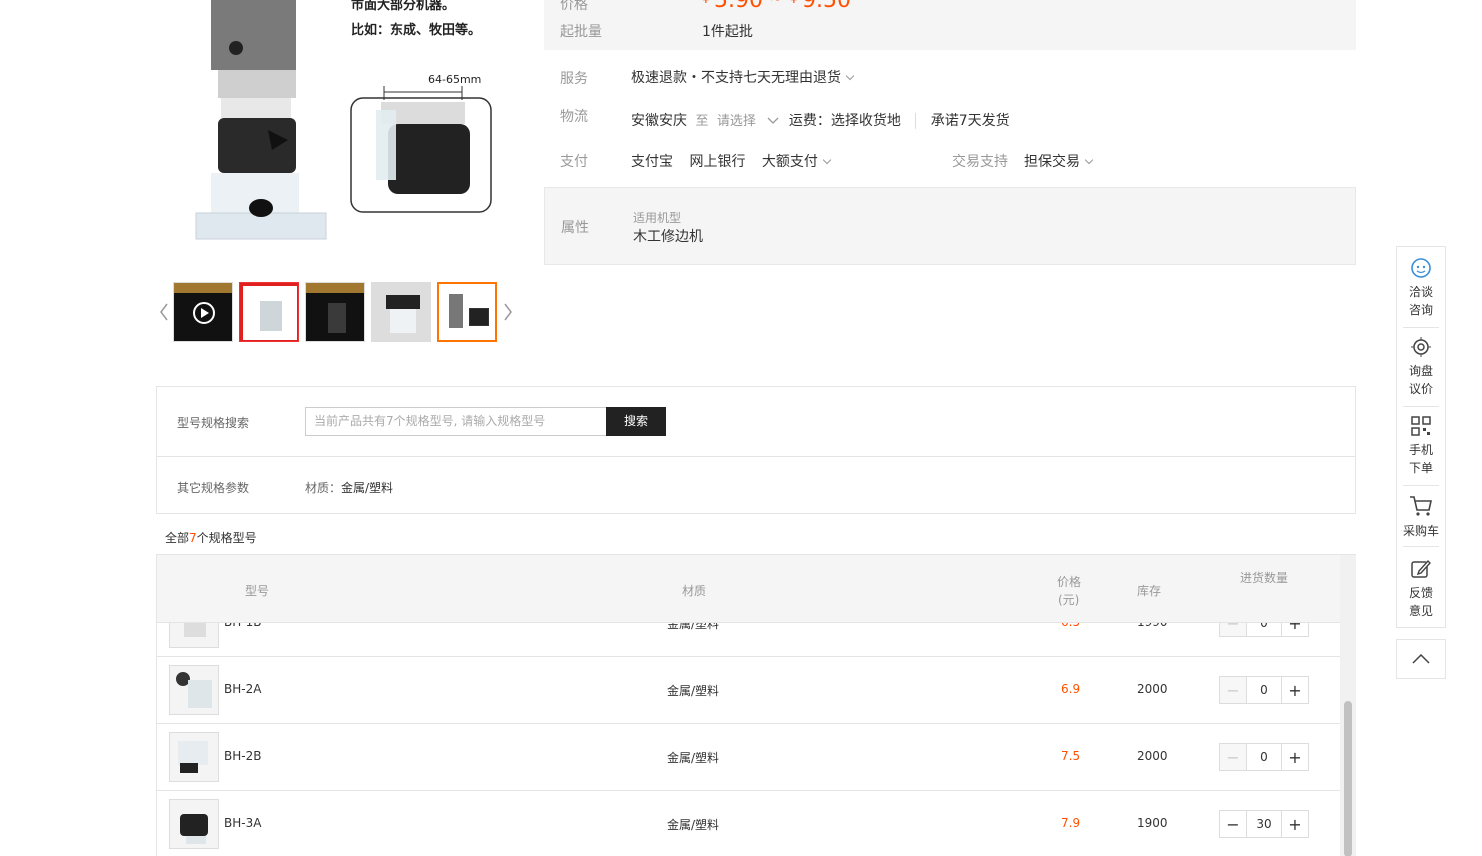 The width and height of the screenshot is (1482, 856). What do you see at coordinates (1071, 823) in the screenshot?
I see `row-price: 7.9` at bounding box center [1071, 823].